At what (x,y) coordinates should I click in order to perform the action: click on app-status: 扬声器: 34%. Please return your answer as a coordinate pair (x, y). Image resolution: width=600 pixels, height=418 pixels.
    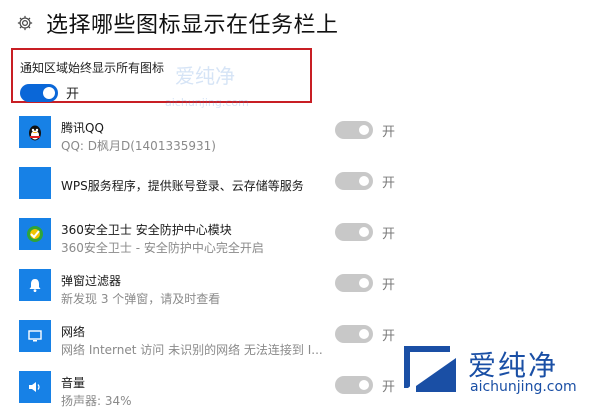
    Looking at the image, I should click on (96, 401).